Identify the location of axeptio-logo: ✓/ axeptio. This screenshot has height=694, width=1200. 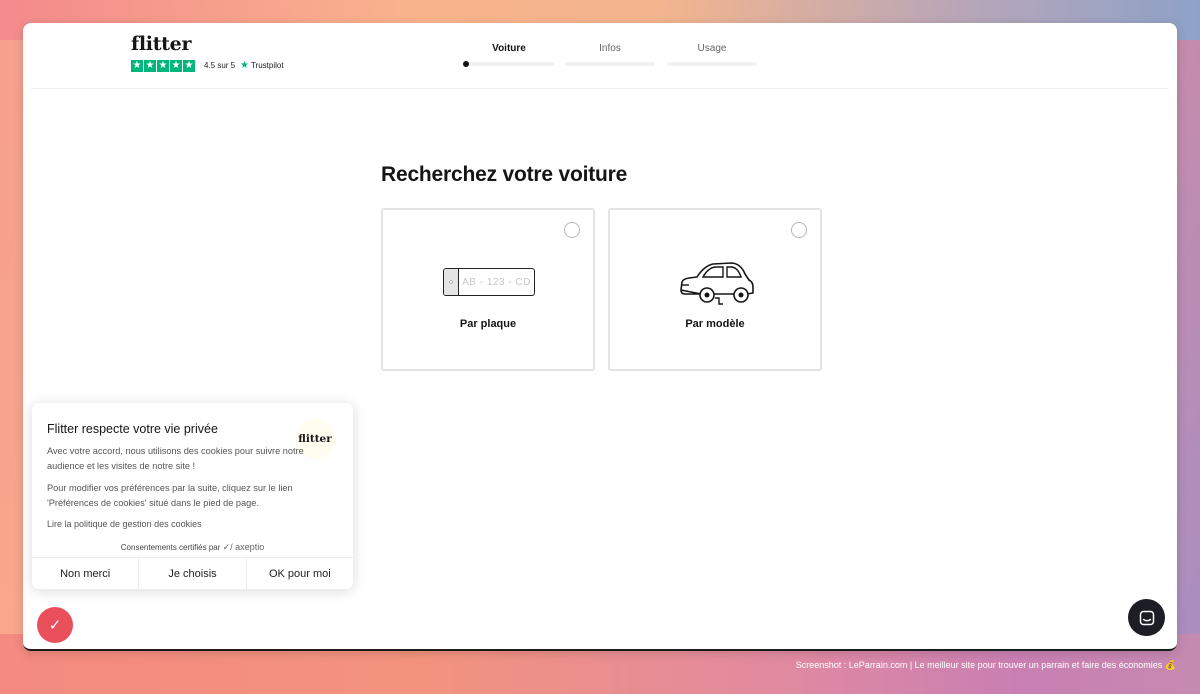
(244, 547).